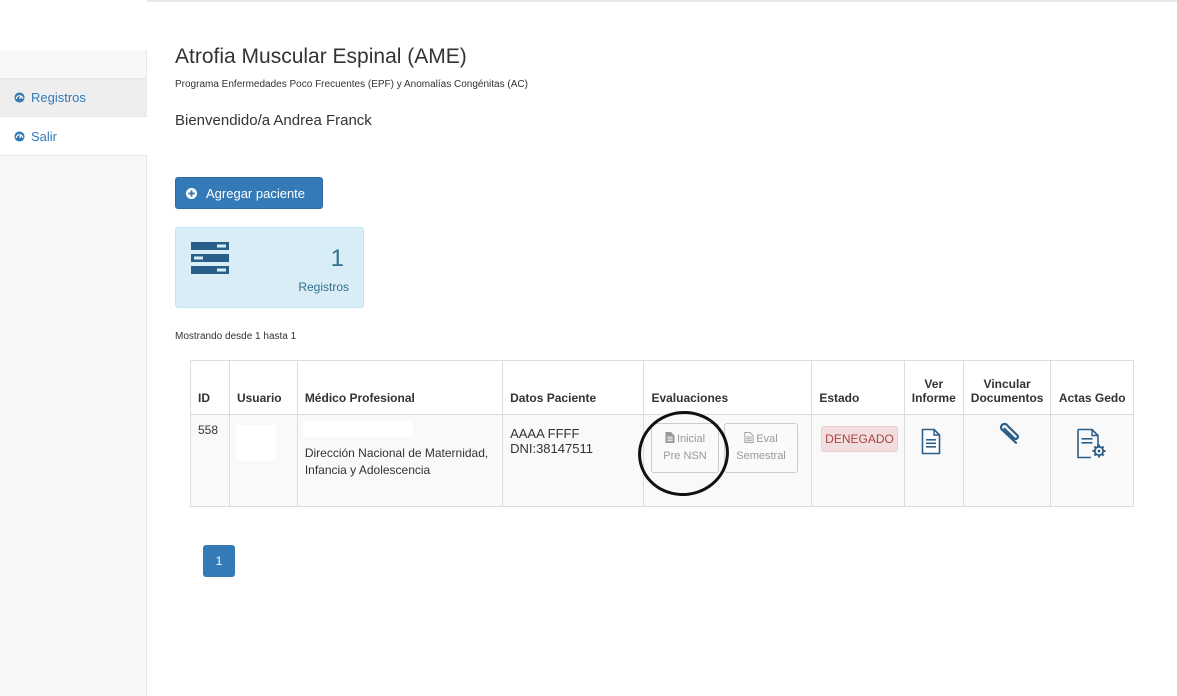 Image resolution: width=1177 pixels, height=696 pixels. What do you see at coordinates (685, 448) in the screenshot?
I see `eval-inicial-button: Inicial Pre NSN` at bounding box center [685, 448].